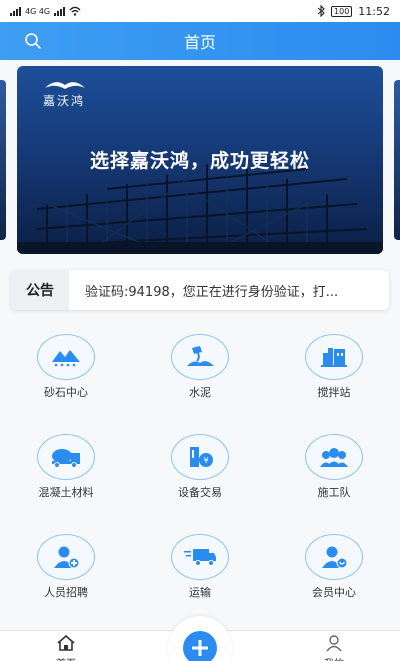  Describe the element at coordinates (397, 160) in the screenshot. I see `carousel-next-slide` at that location.